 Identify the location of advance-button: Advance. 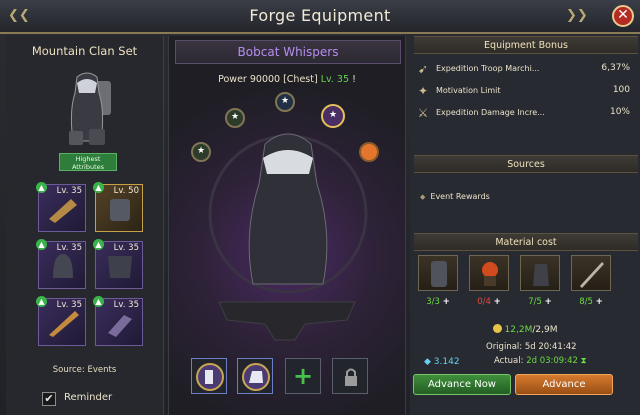
(564, 384).